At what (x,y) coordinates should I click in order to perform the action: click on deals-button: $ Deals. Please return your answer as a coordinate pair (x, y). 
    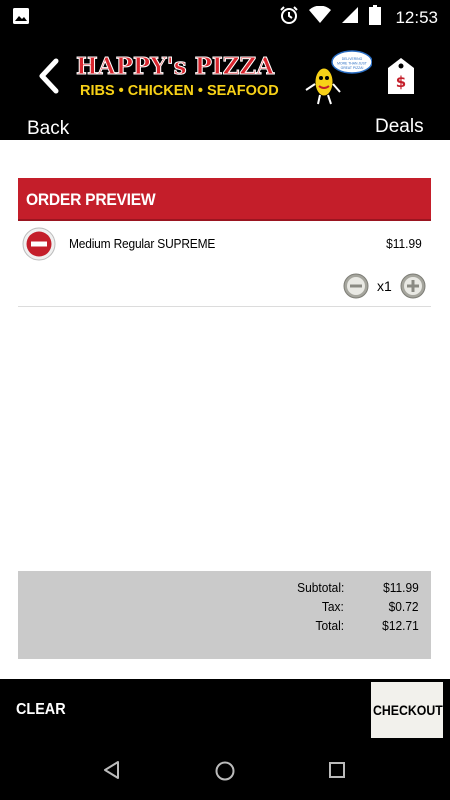
    Looking at the image, I should click on (401, 95).